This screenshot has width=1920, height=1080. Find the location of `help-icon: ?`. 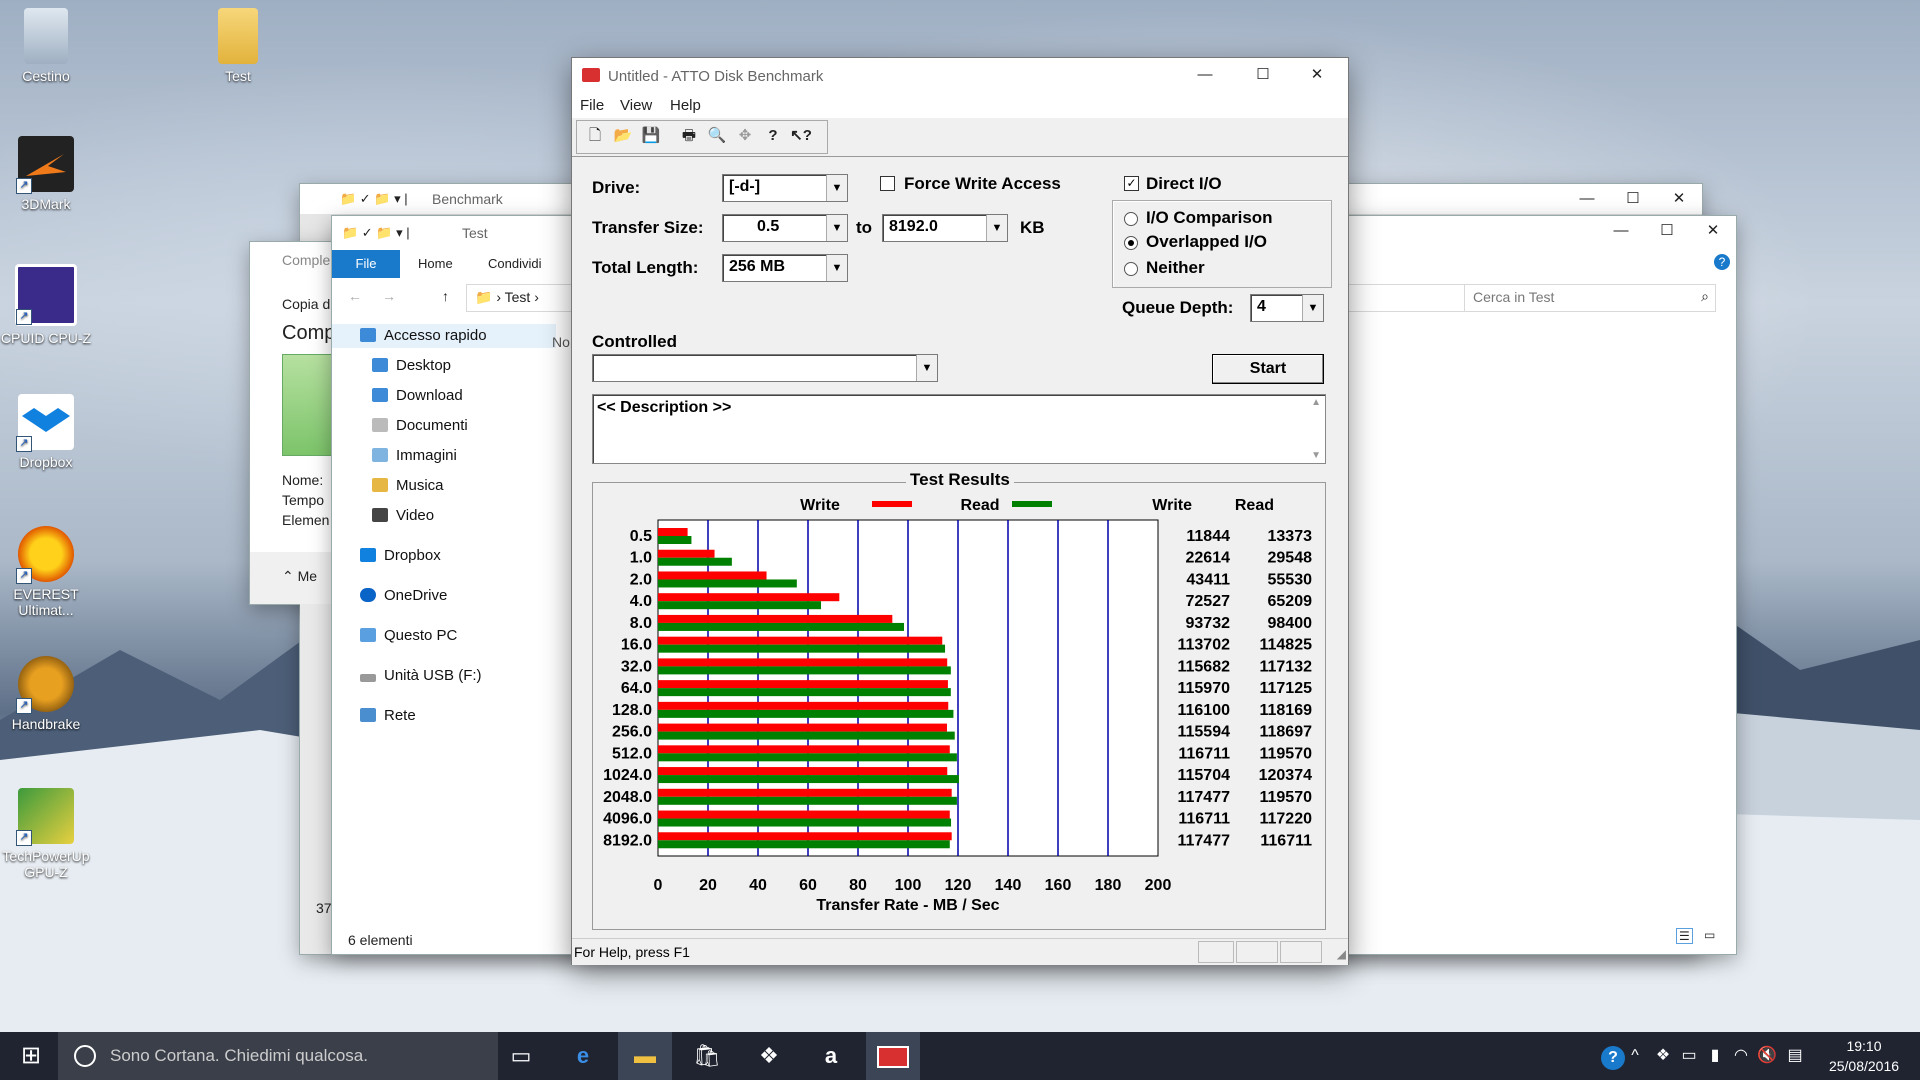

help-icon: ? is located at coordinates (1722, 262).